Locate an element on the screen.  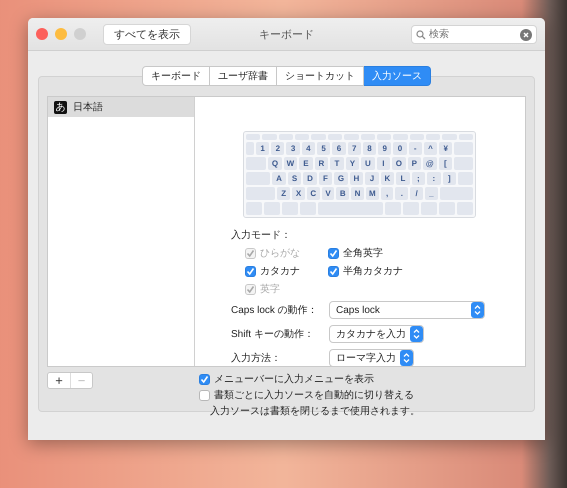
tab: キーボード is located at coordinates (176, 76).